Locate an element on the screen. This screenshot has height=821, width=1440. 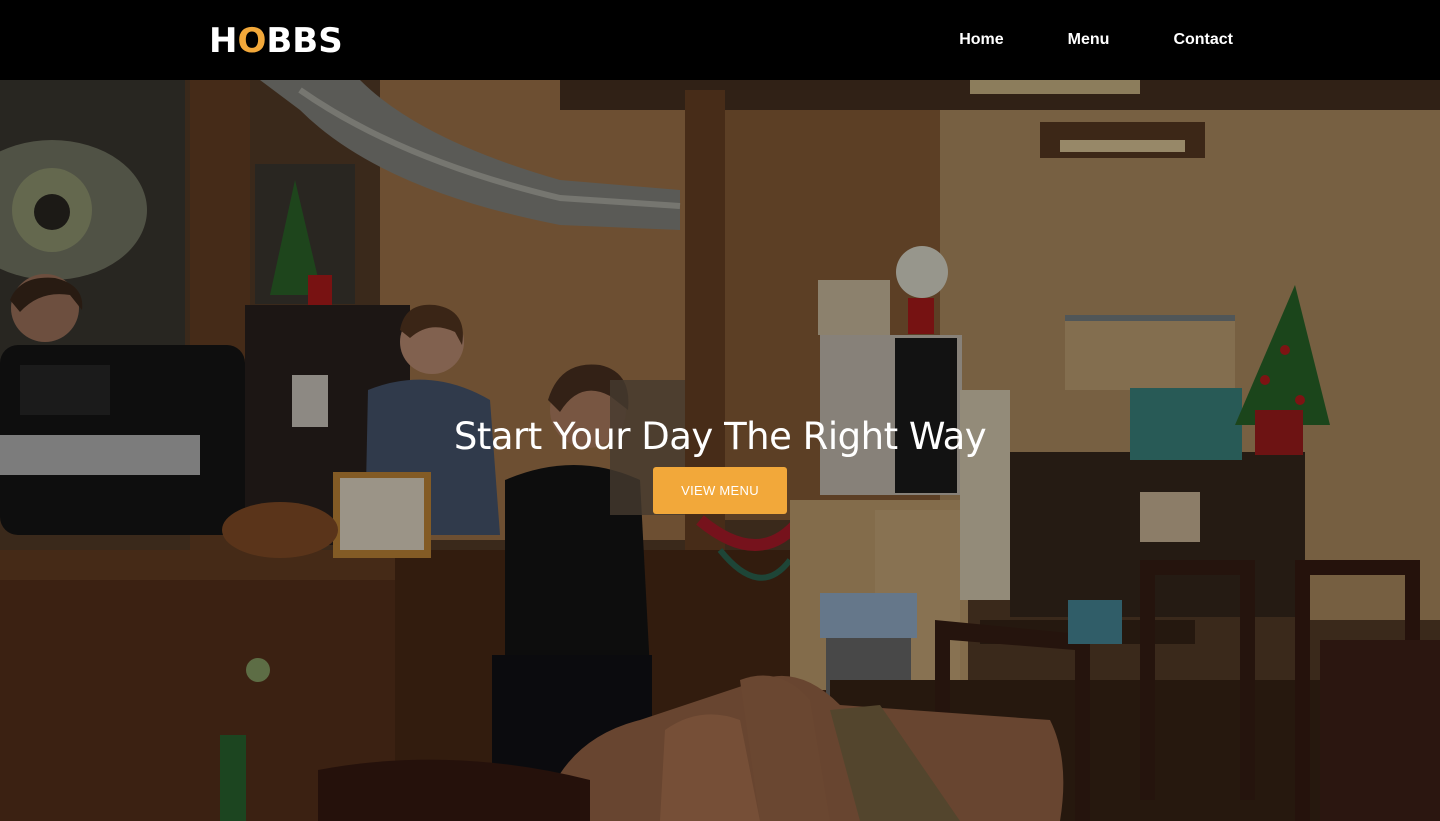
logo-text-end: BBS is located at coordinates (304, 41).